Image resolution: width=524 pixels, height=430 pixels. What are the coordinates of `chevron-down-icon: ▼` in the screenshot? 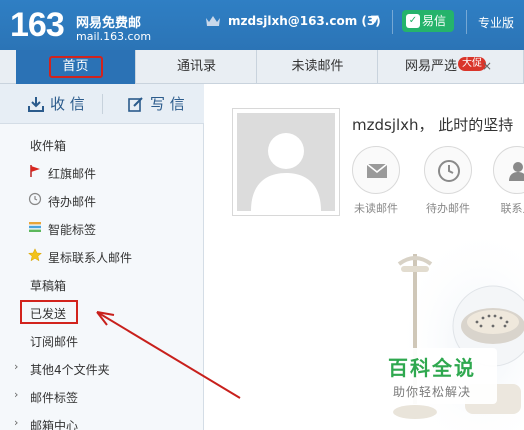 It's located at (375, 19).